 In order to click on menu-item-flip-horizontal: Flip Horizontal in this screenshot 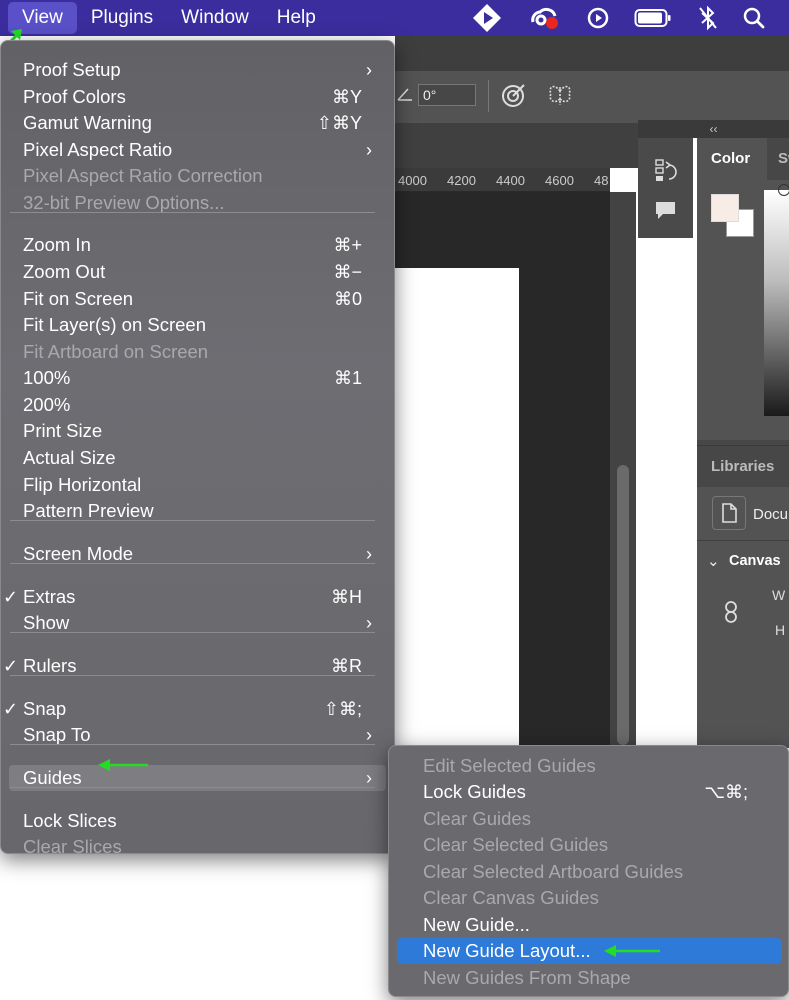, I will do `click(197, 485)`.